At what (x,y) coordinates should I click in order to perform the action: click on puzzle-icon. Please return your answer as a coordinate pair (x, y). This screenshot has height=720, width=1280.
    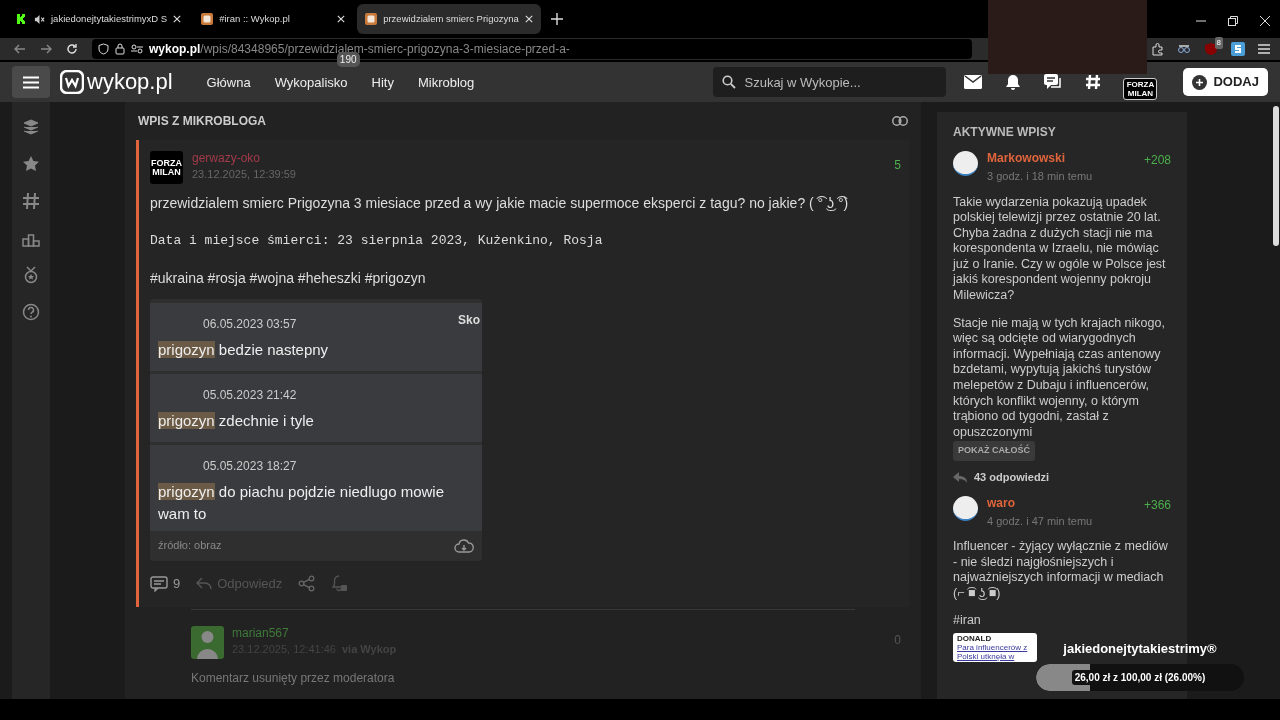
    Looking at the image, I should click on (1157, 49).